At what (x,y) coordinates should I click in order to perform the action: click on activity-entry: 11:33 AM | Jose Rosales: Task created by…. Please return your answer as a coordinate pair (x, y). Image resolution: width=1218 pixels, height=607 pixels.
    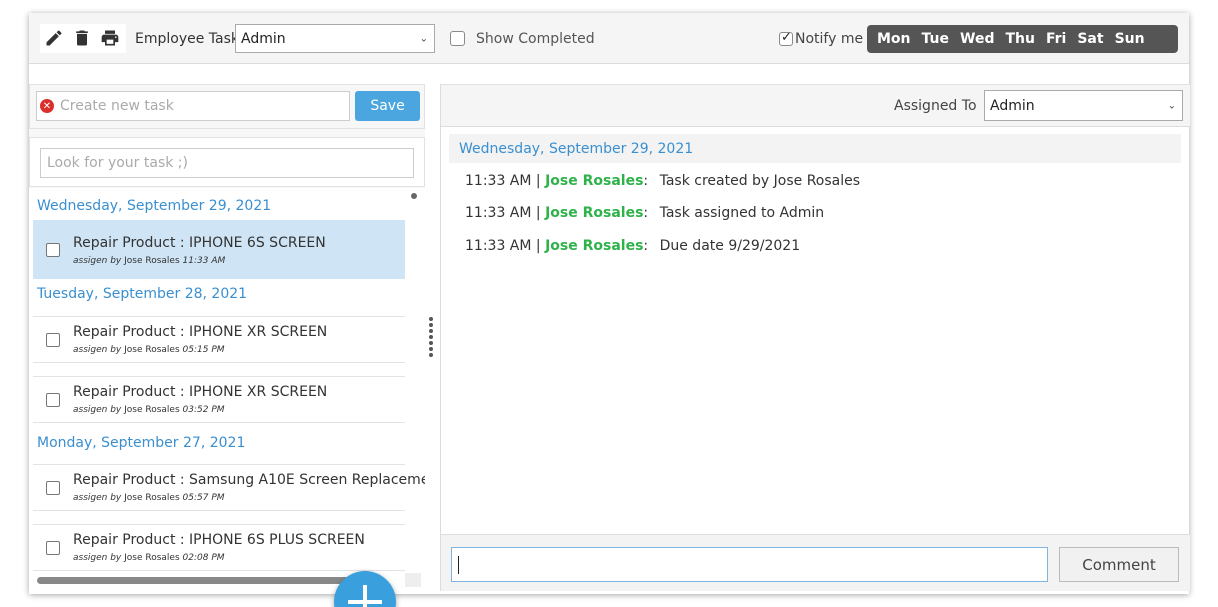
    Looking at the image, I should click on (663, 181).